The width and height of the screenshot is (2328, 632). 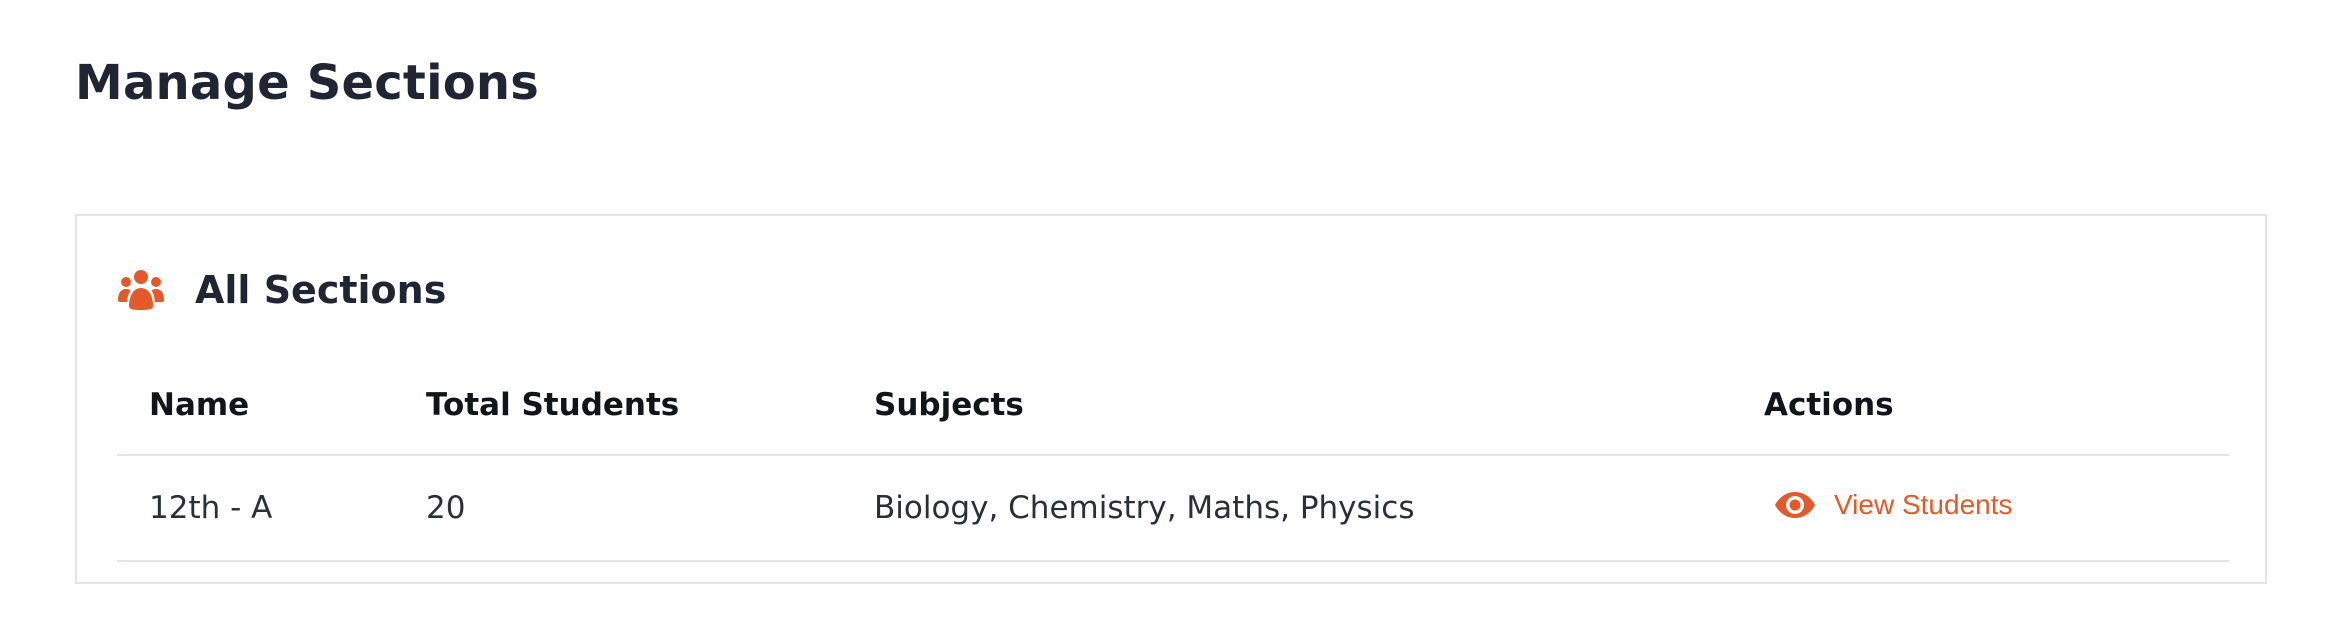 What do you see at coordinates (1287, 508) in the screenshot?
I see `cell-subjects: Biology, Chemistry, Maths, Physics` at bounding box center [1287, 508].